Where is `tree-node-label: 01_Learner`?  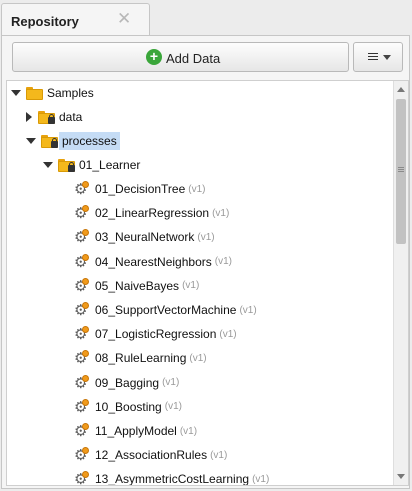 tree-node-label: 01_Learner is located at coordinates (110, 165).